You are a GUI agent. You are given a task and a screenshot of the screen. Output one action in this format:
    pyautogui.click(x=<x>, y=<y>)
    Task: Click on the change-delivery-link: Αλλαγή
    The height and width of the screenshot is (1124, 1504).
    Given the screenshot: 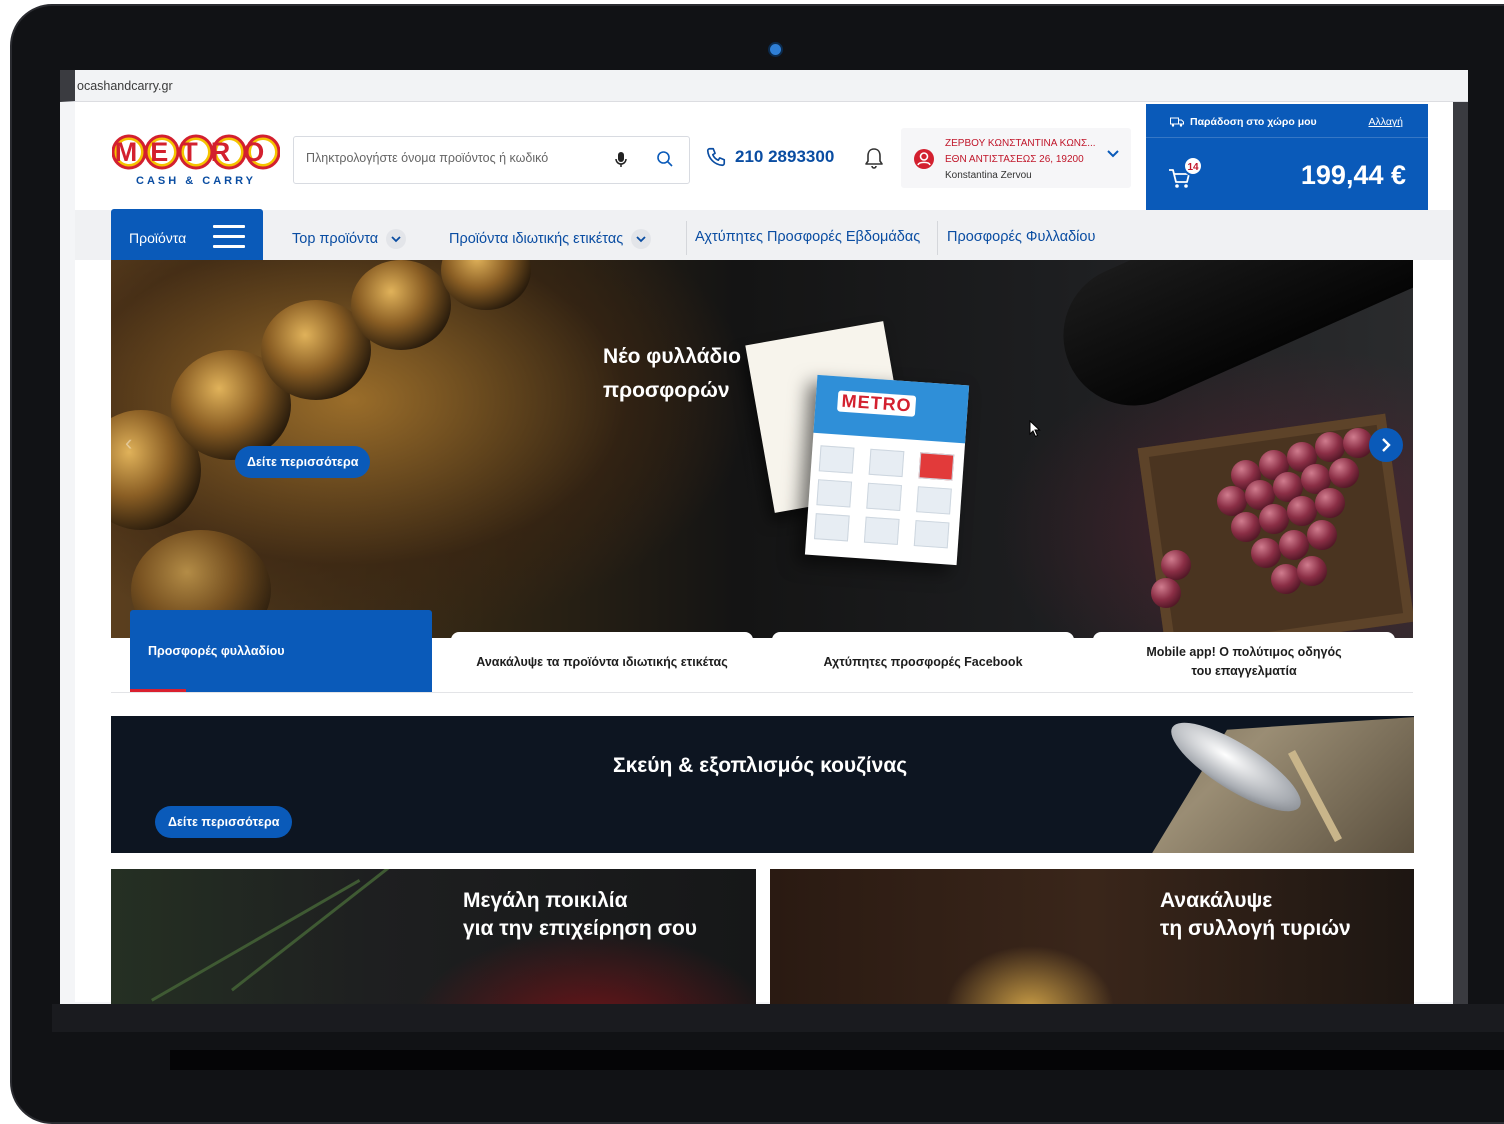 What is the action you would take?
    pyautogui.click(x=1385, y=122)
    